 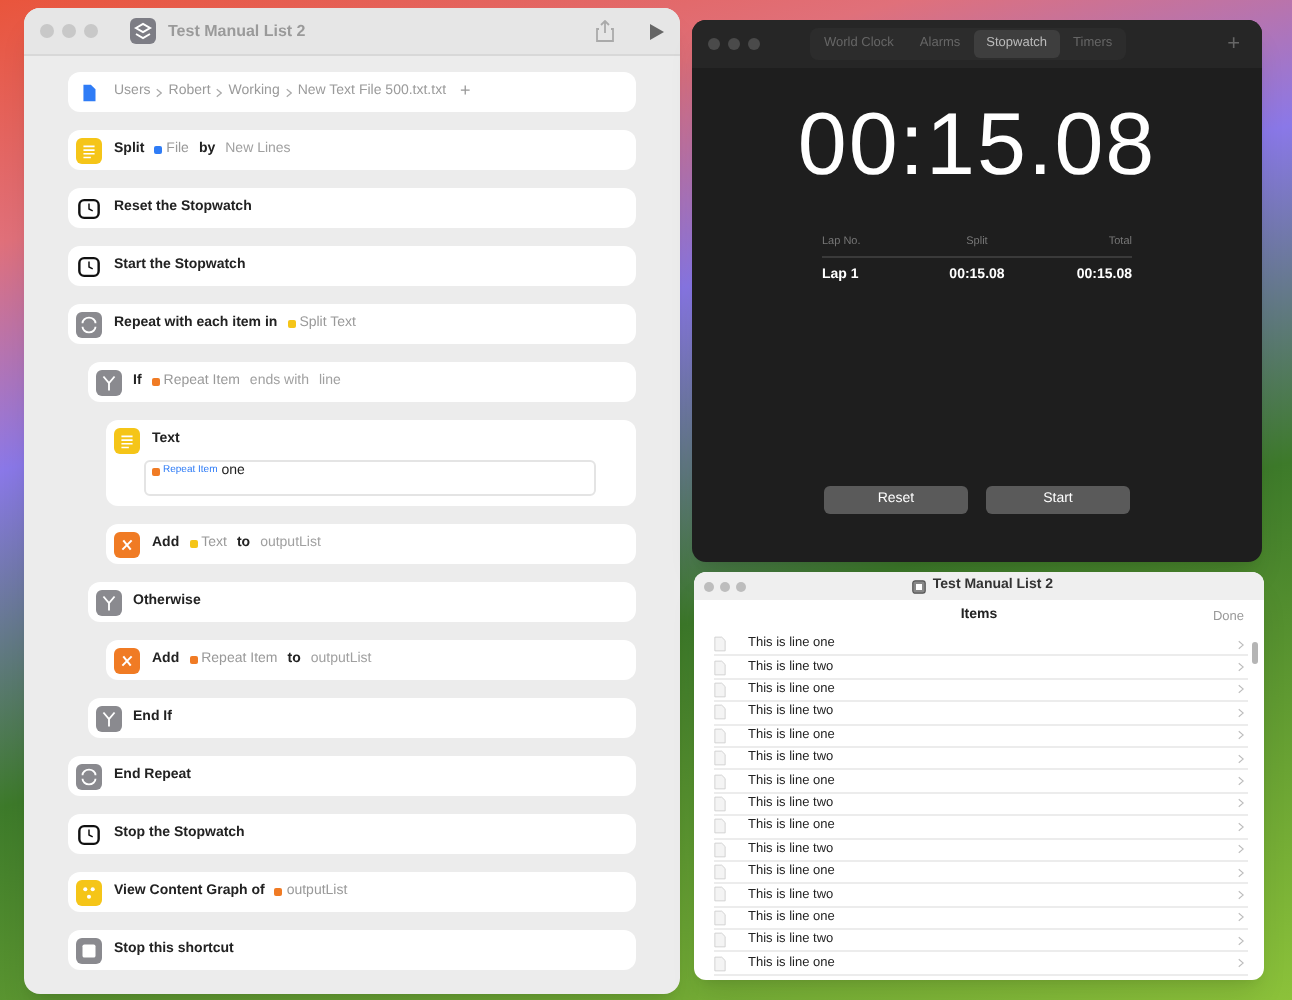 What do you see at coordinates (1255, 653) in the screenshot?
I see `scroll-bar` at bounding box center [1255, 653].